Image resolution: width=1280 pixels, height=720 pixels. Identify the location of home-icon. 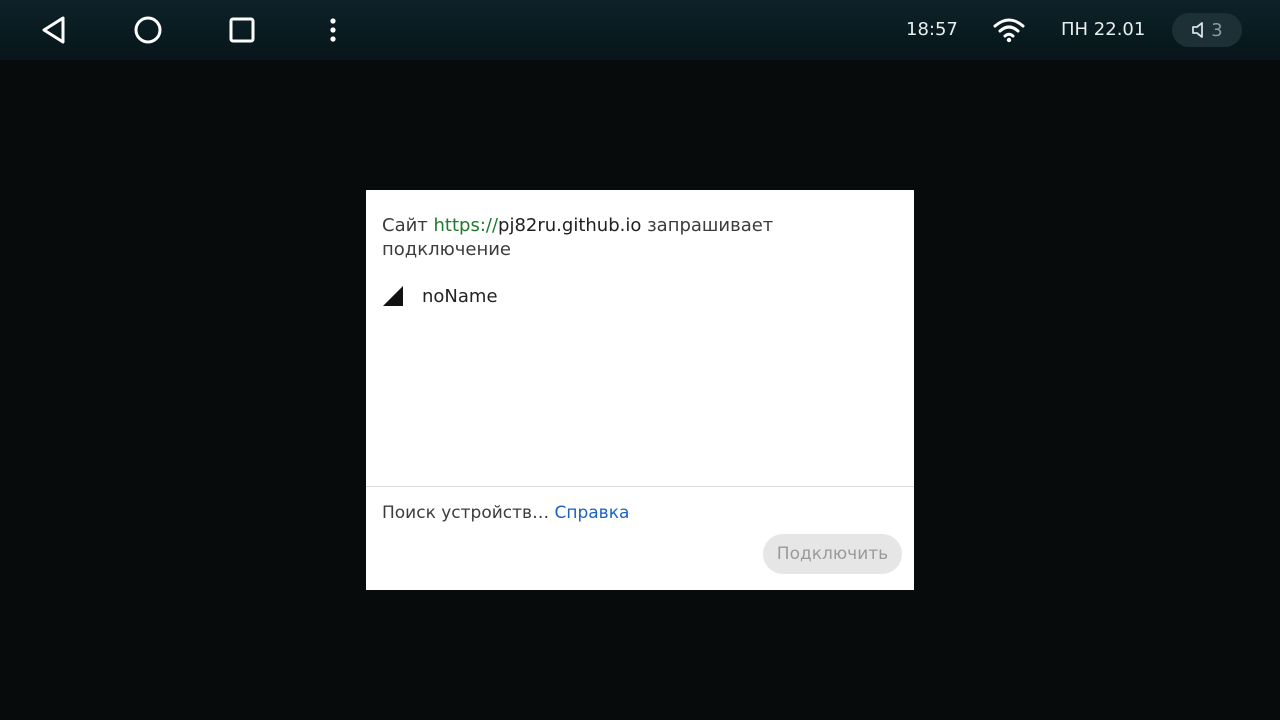
(148, 30).